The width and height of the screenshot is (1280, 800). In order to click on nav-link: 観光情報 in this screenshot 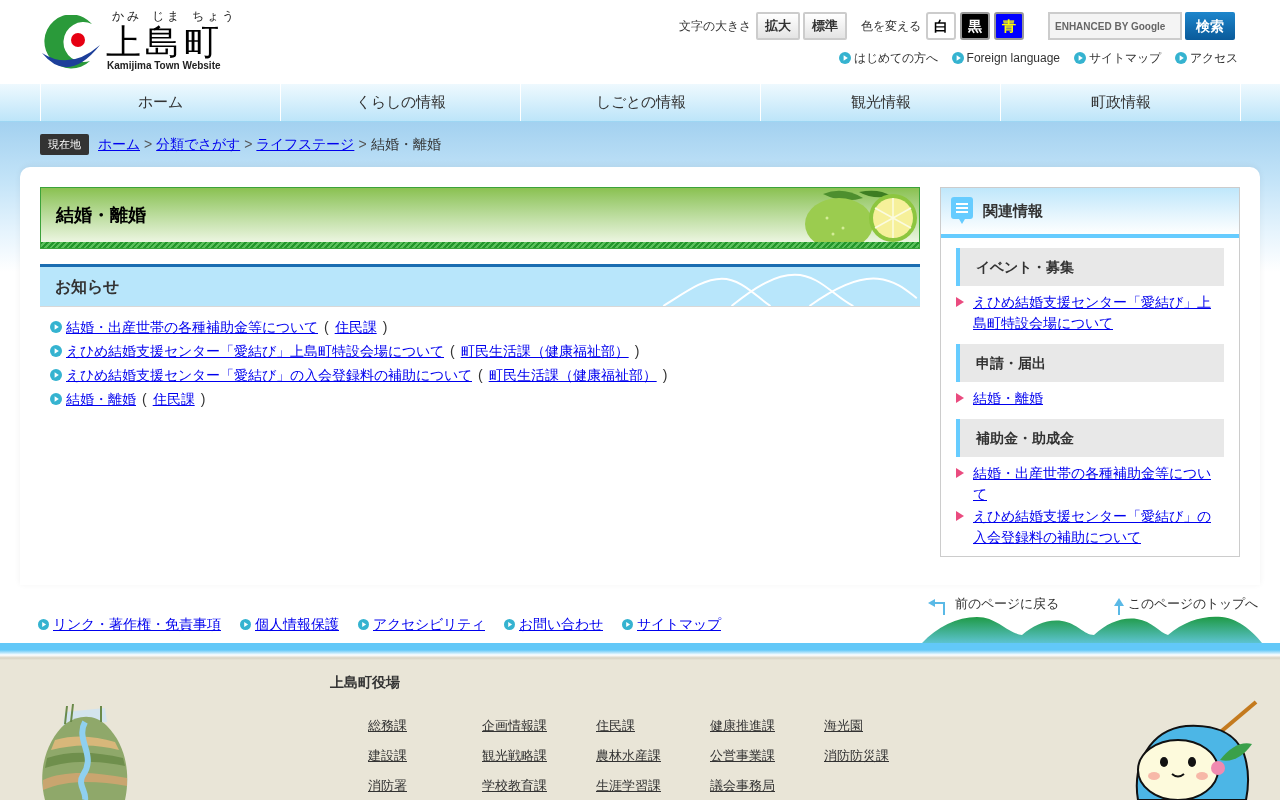, I will do `click(880, 102)`.